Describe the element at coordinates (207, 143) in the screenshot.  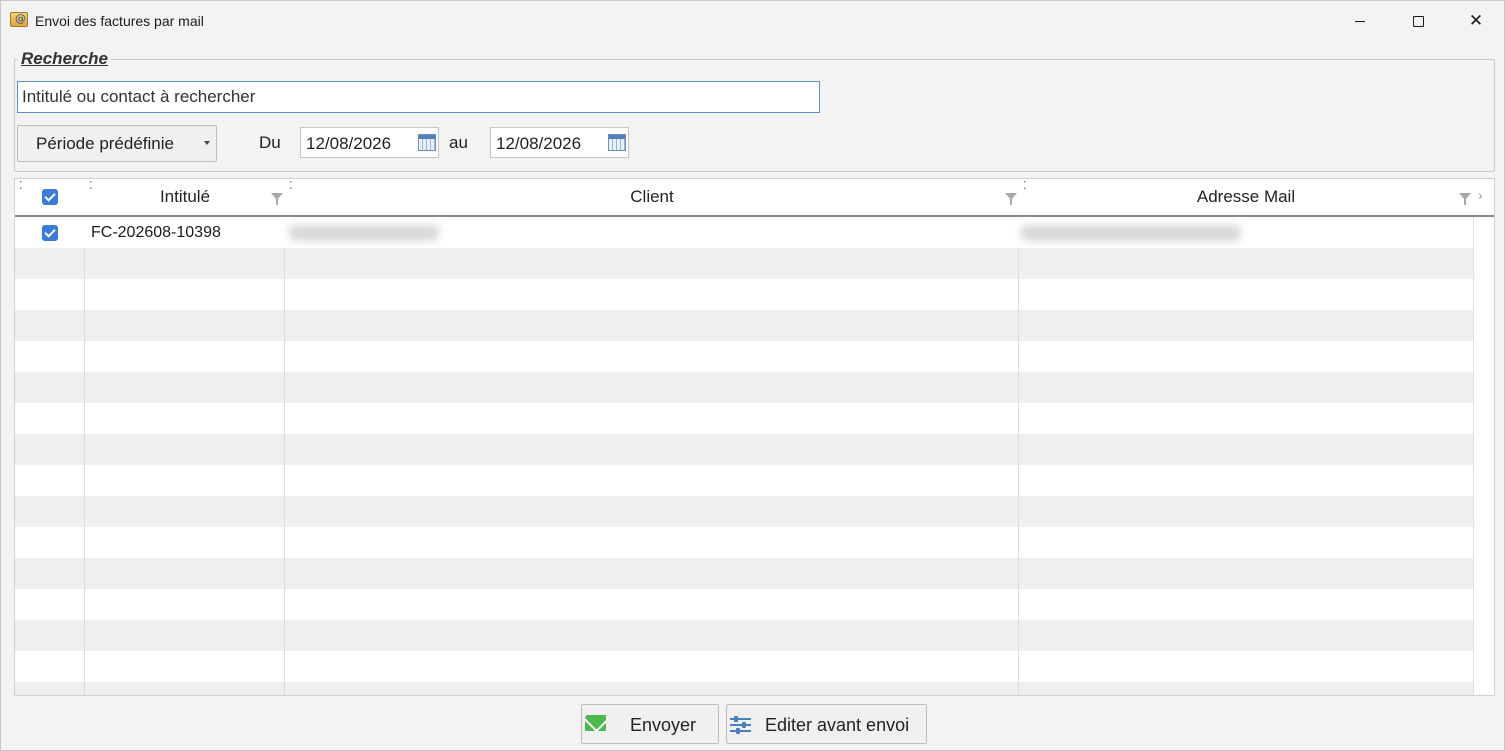
I see `dropdown-caret-icon` at that location.